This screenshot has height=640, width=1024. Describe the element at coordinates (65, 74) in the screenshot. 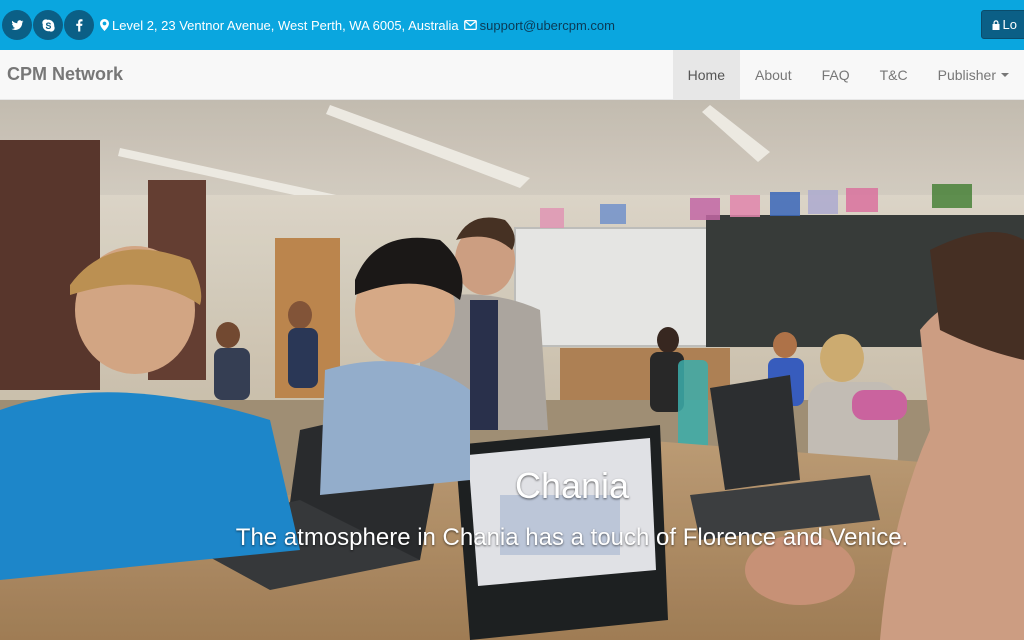

I see `brand-logo: CPM Network` at that location.